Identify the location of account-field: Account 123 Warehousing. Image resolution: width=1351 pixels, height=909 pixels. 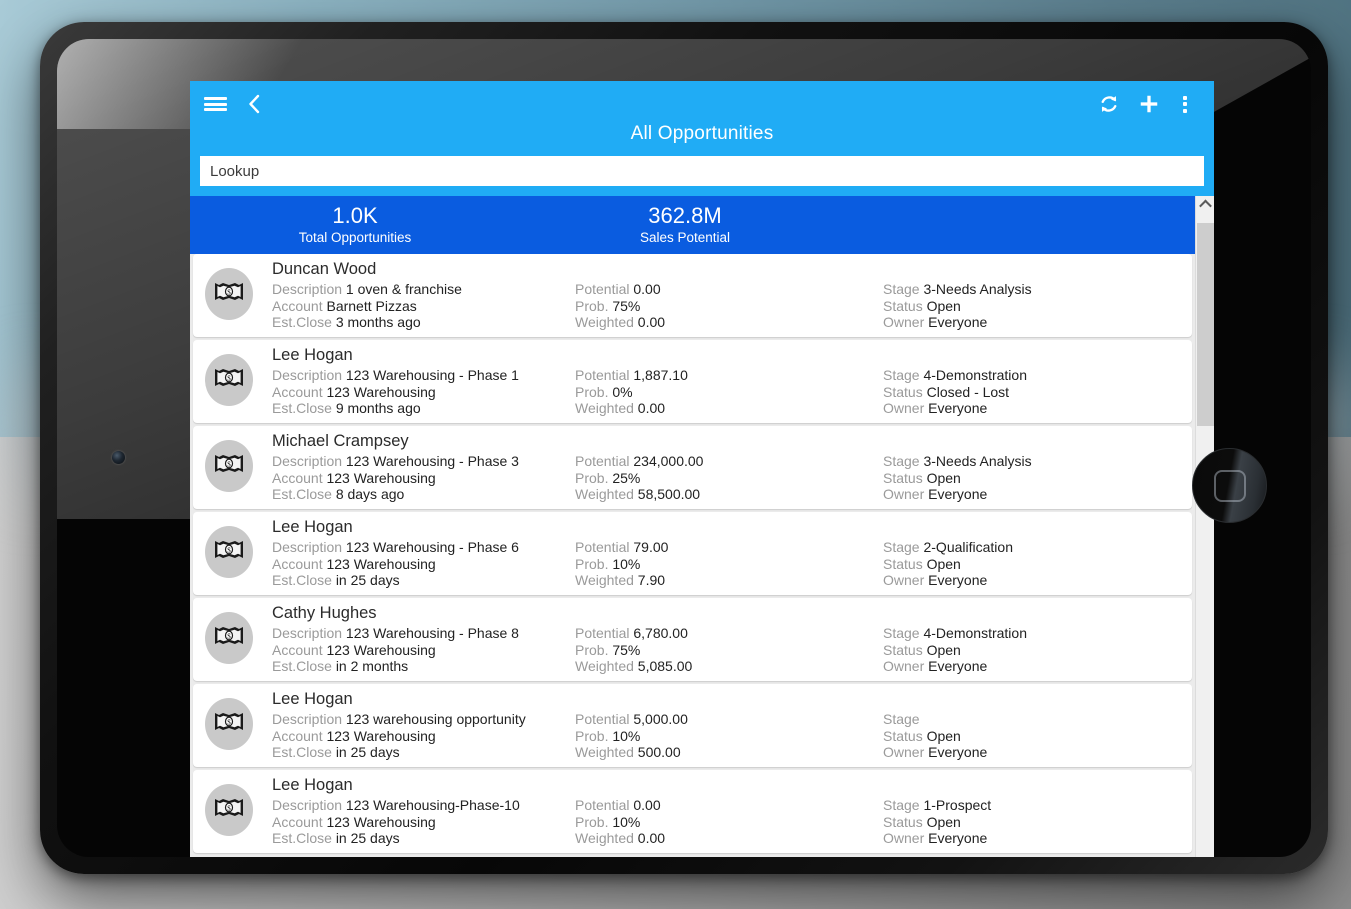
(395, 392).